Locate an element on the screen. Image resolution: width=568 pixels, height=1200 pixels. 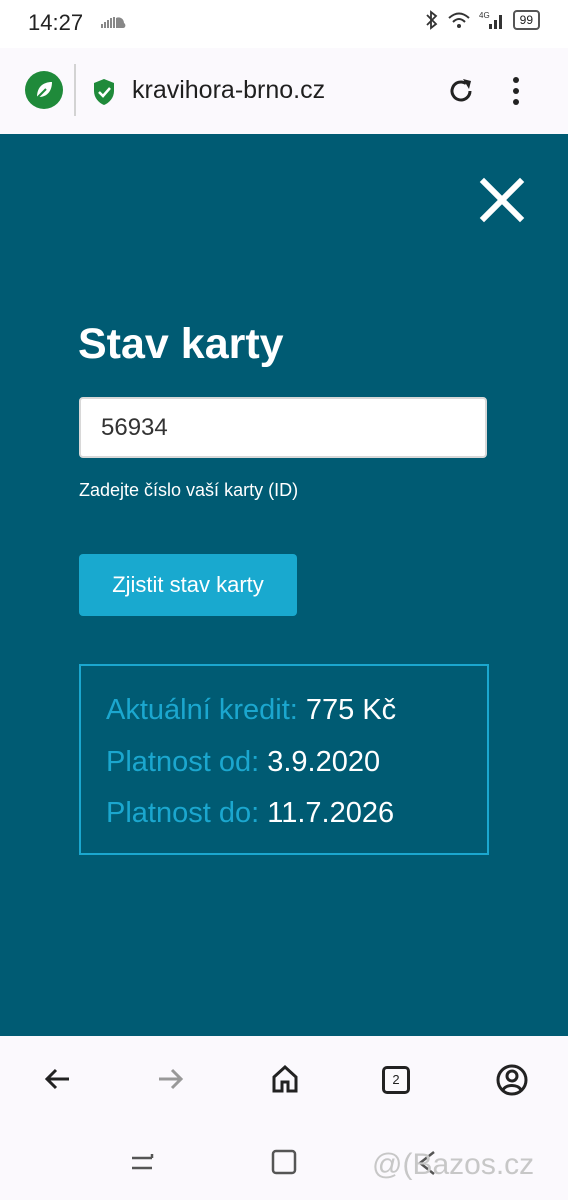
credit-value: 775 Kč is located at coordinates (351, 710).